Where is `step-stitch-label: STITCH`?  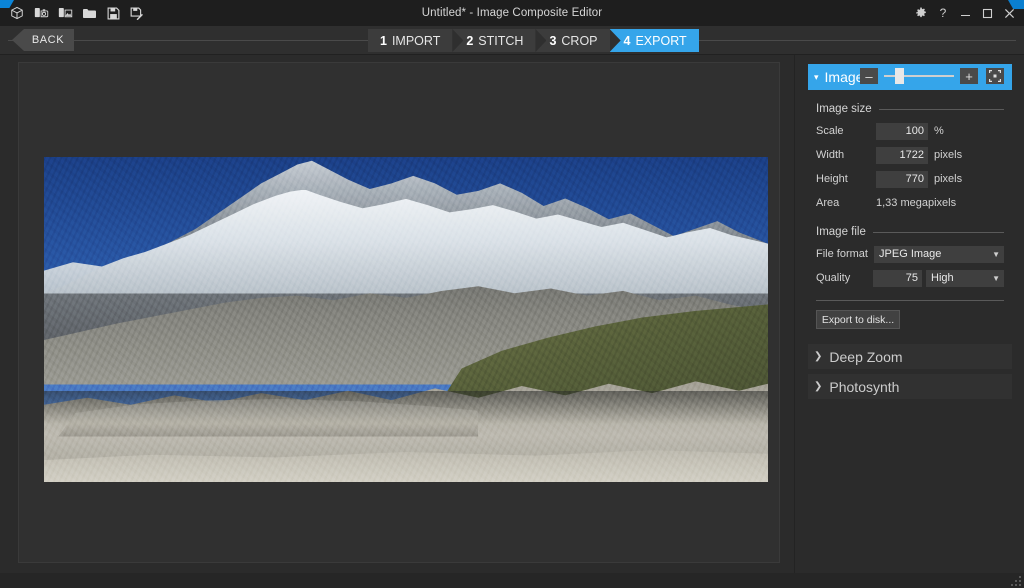
step-stitch-label: STITCH is located at coordinates (501, 40).